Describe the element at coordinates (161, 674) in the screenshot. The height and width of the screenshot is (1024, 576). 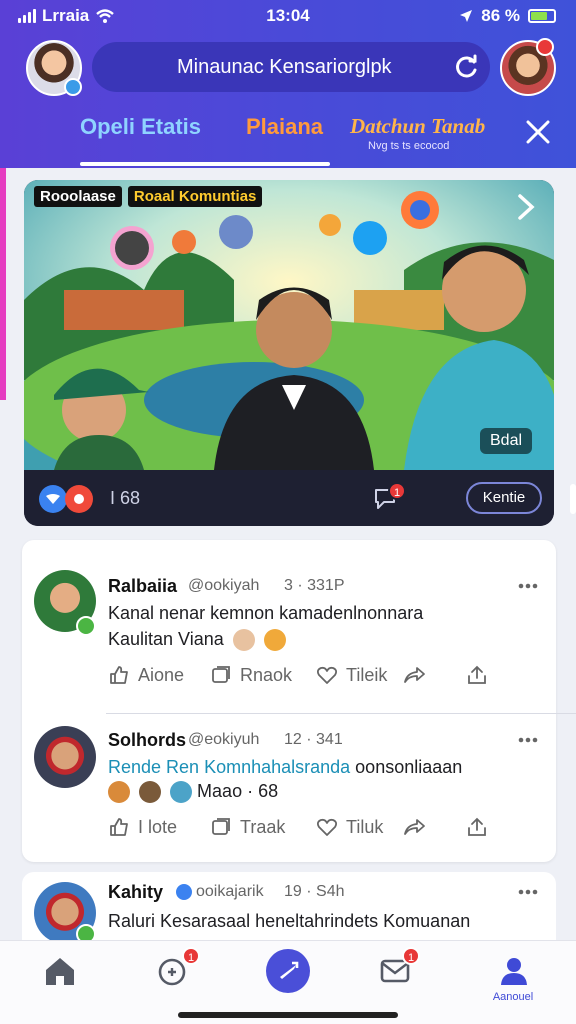
I see `action-label: Aione` at that location.